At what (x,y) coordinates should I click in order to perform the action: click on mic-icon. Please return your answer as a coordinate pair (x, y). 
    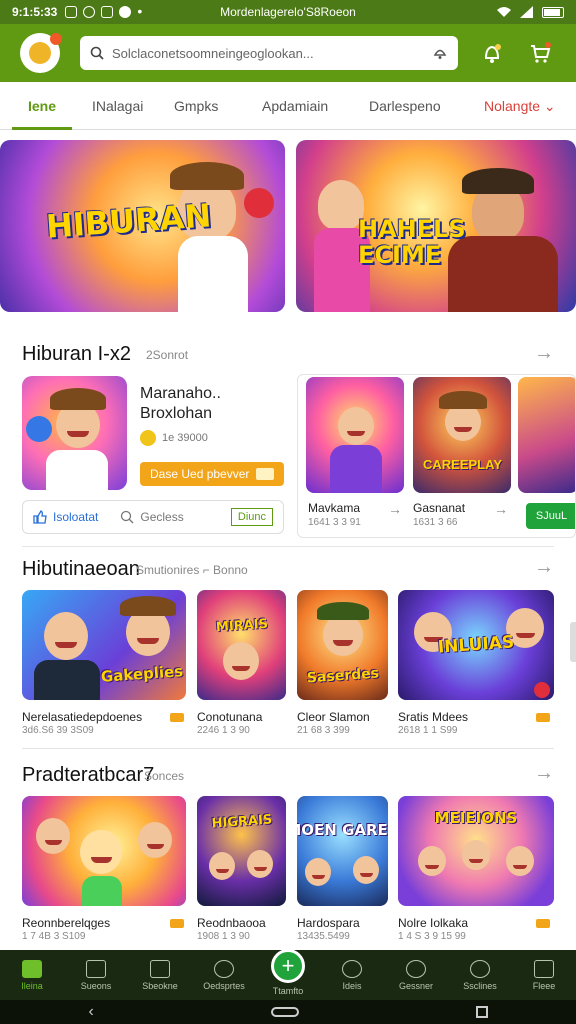
    Looking at the image, I should click on (440, 53).